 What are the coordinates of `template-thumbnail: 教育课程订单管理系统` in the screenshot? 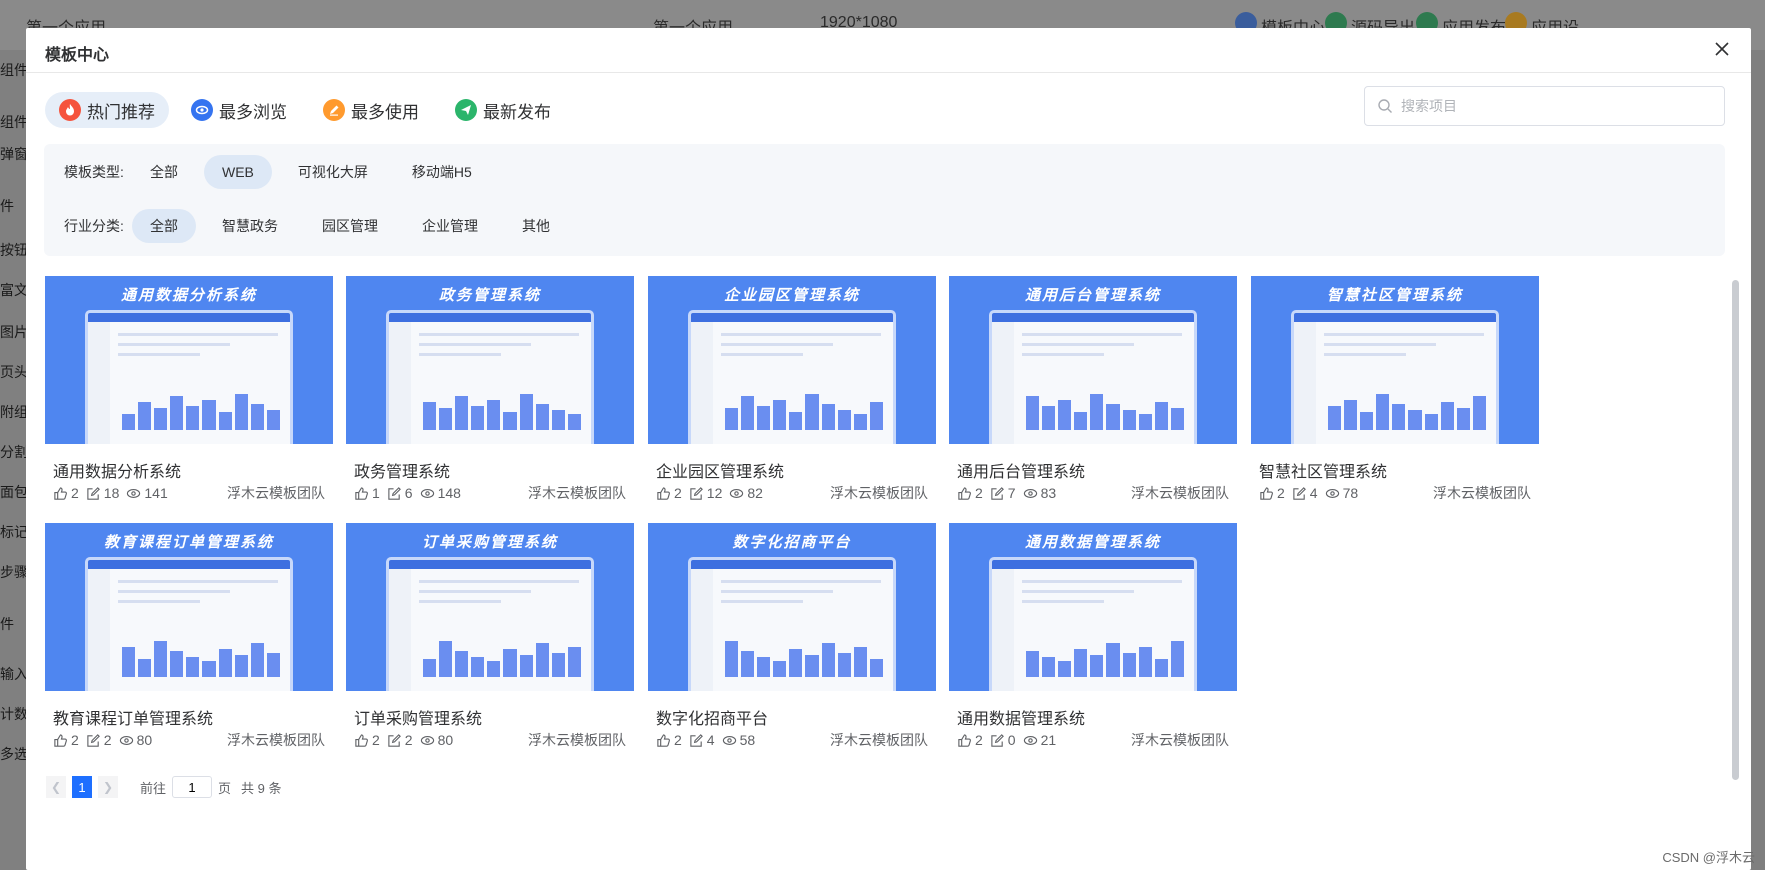 It's located at (189, 607).